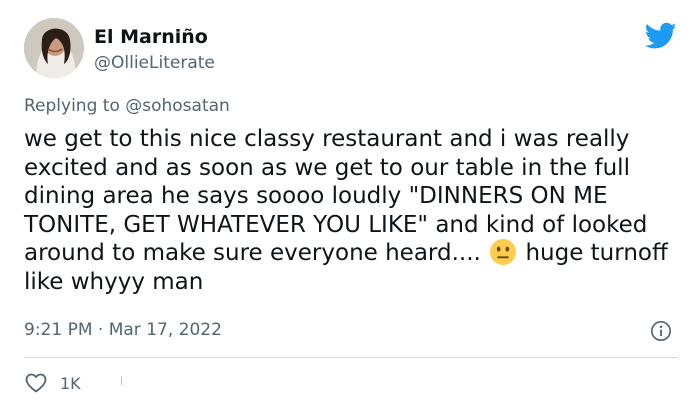 This screenshot has width=700, height=410. What do you see at coordinates (70, 383) in the screenshot?
I see `like-count: 1K` at bounding box center [70, 383].